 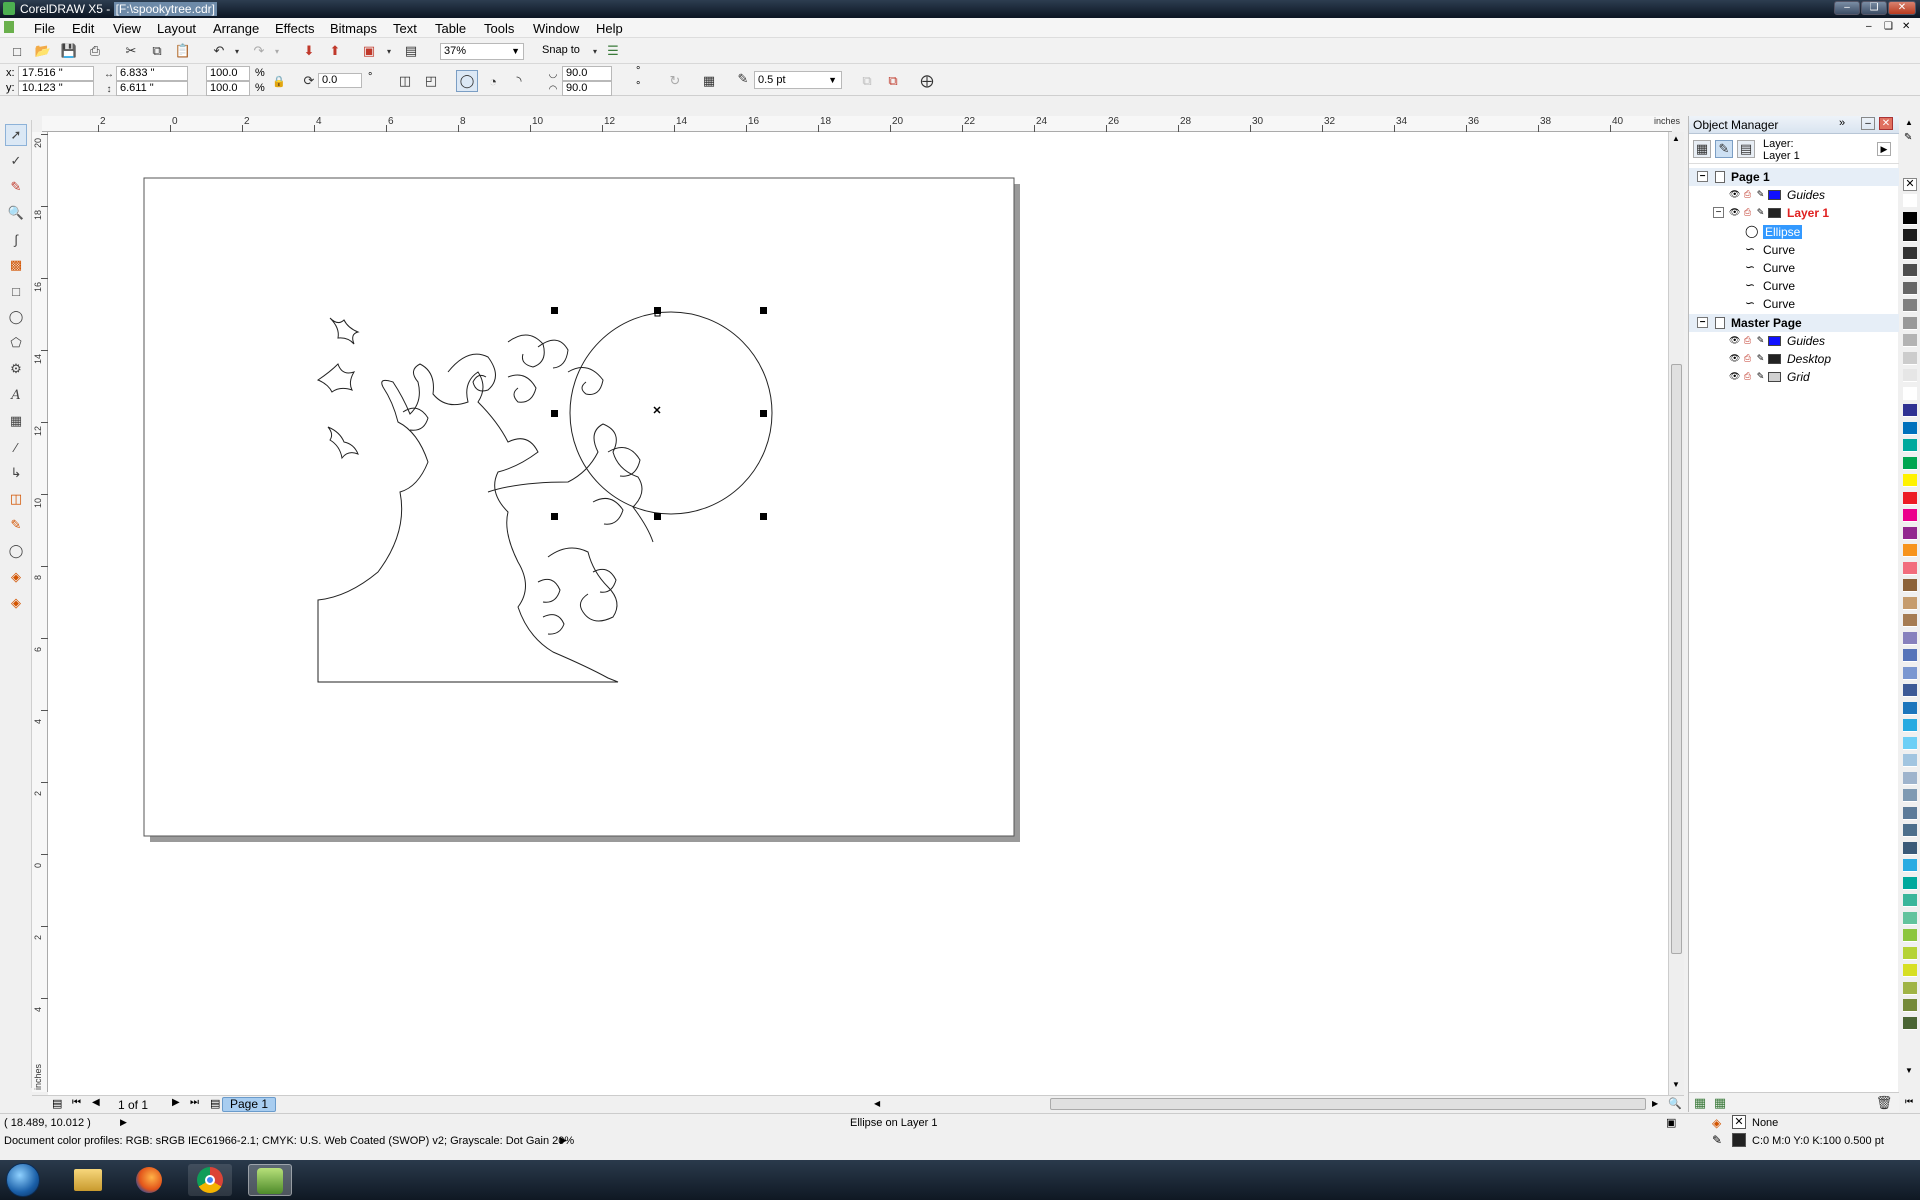 What do you see at coordinates (56, 88) in the screenshot?
I see `y-position-field: 10.123 "` at bounding box center [56, 88].